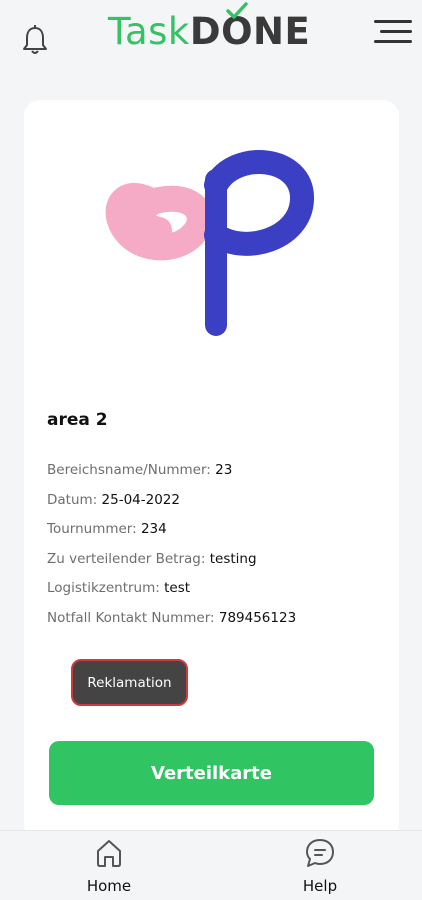 The width and height of the screenshot is (422, 900). Describe the element at coordinates (320, 886) in the screenshot. I see `nav-help-label: Help` at that location.